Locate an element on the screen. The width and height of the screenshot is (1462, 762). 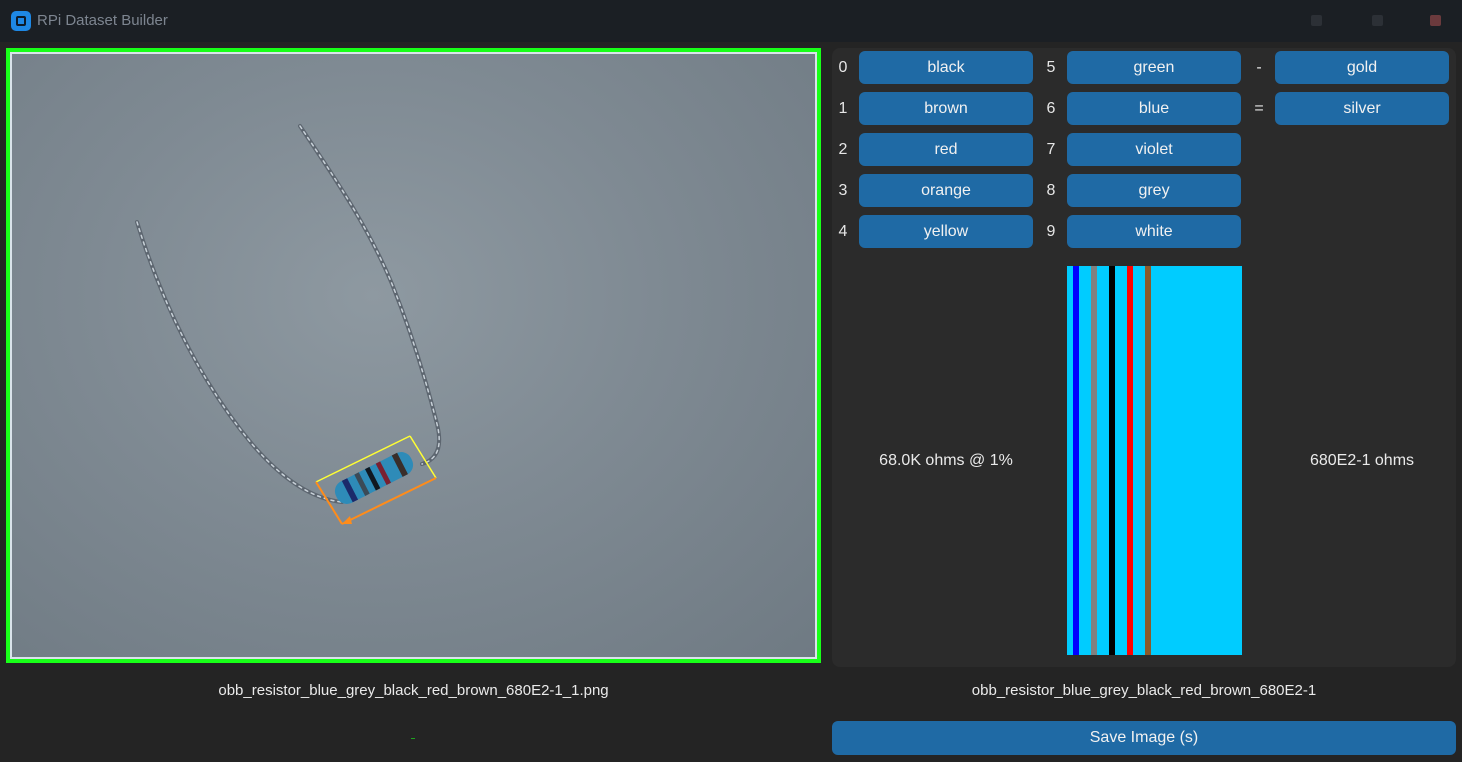
digit-8: 8 is located at coordinates (1051, 190).